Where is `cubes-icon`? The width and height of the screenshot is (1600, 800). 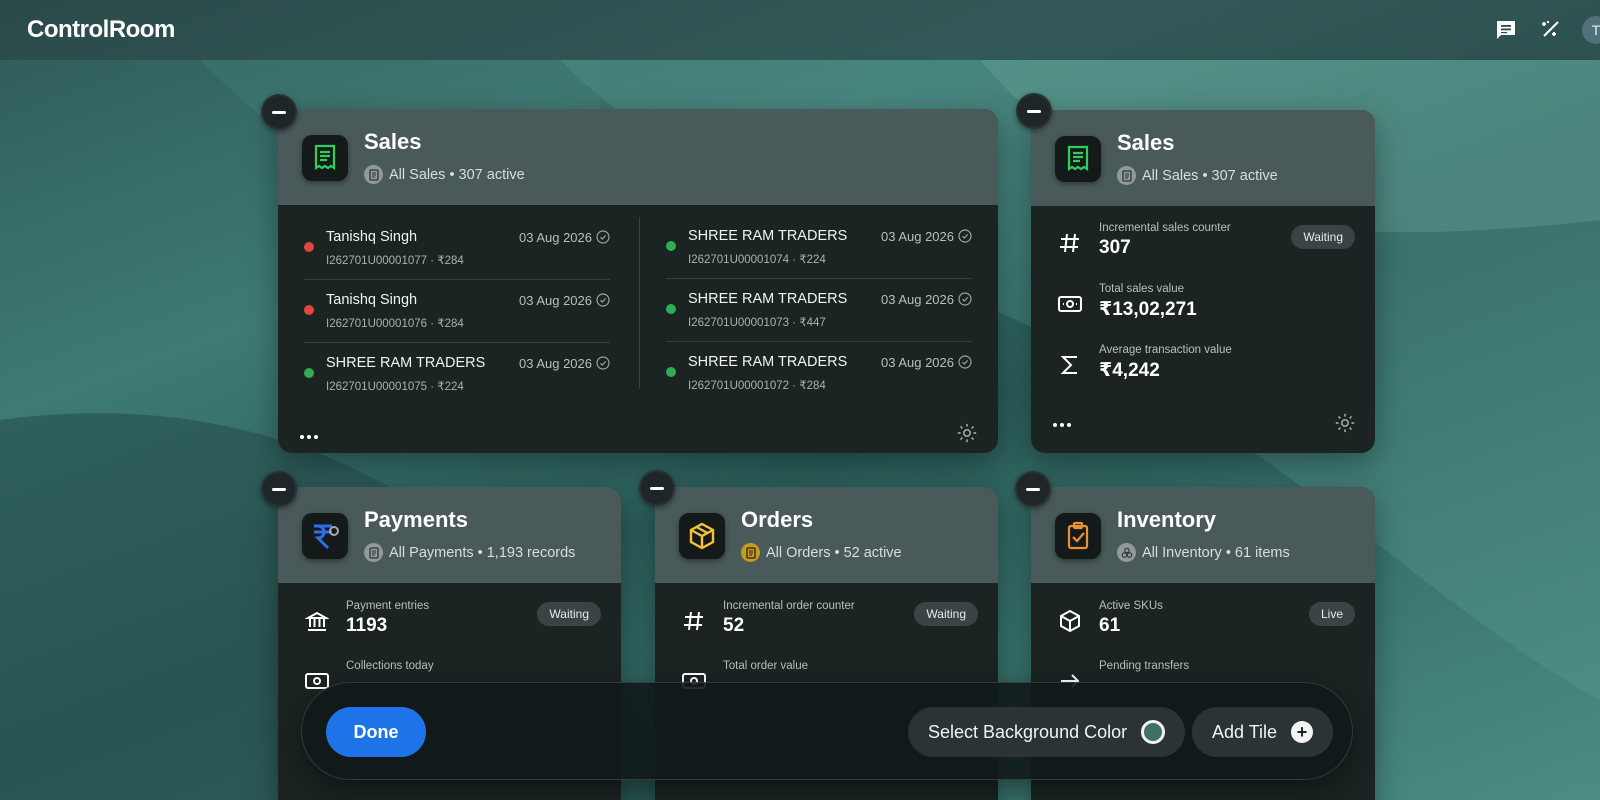
cubes-icon is located at coordinates (1126, 552).